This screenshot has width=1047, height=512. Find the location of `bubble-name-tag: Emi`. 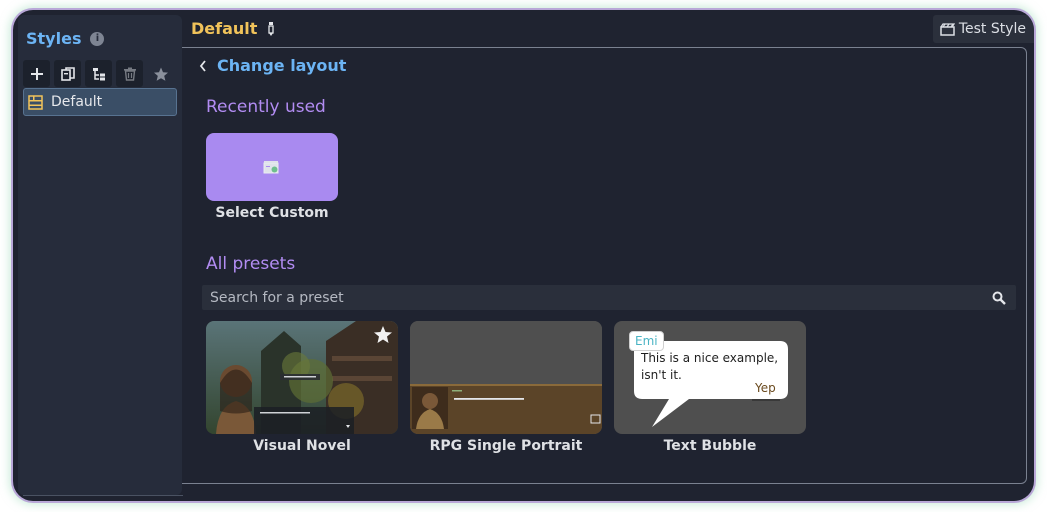

bubble-name-tag: Emi is located at coordinates (646, 341).